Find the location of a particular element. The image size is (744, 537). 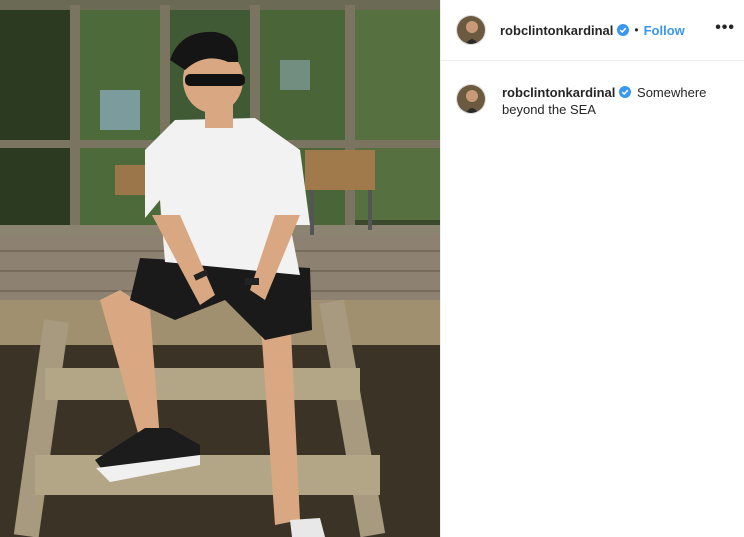

more-options-icon: ••• is located at coordinates (725, 28).